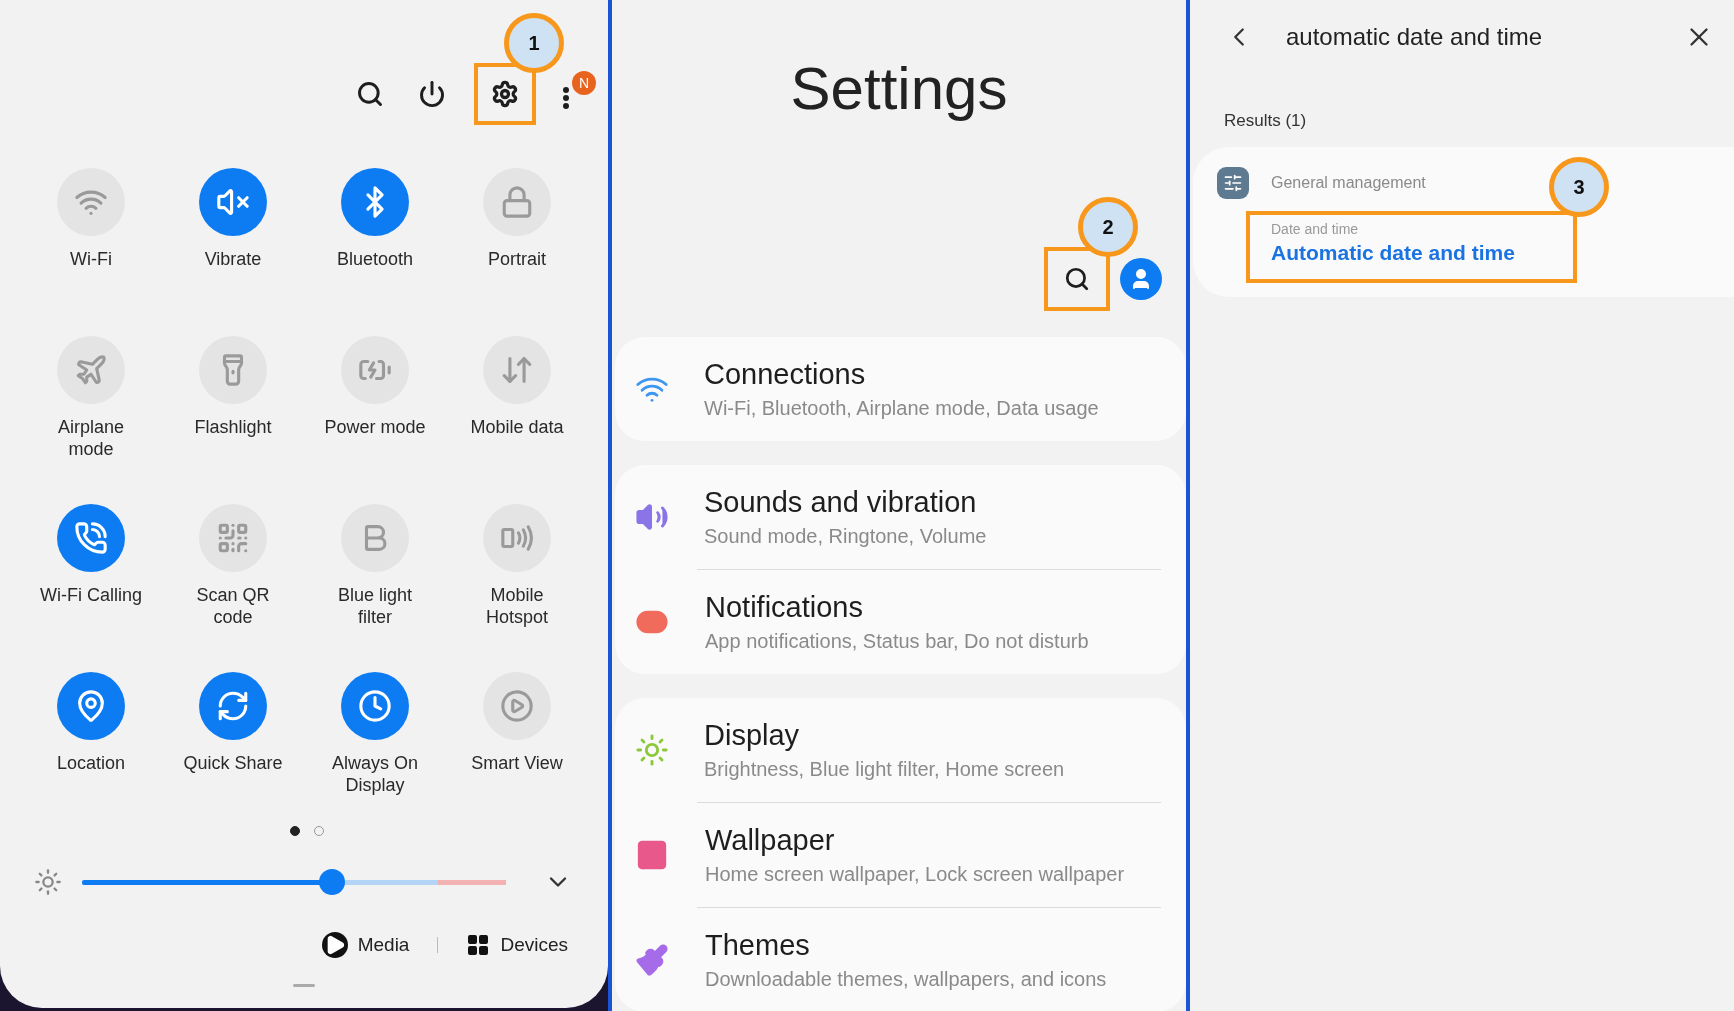 The width and height of the screenshot is (1734, 1011). What do you see at coordinates (91, 370) in the screenshot?
I see `airplane-icon` at bounding box center [91, 370].